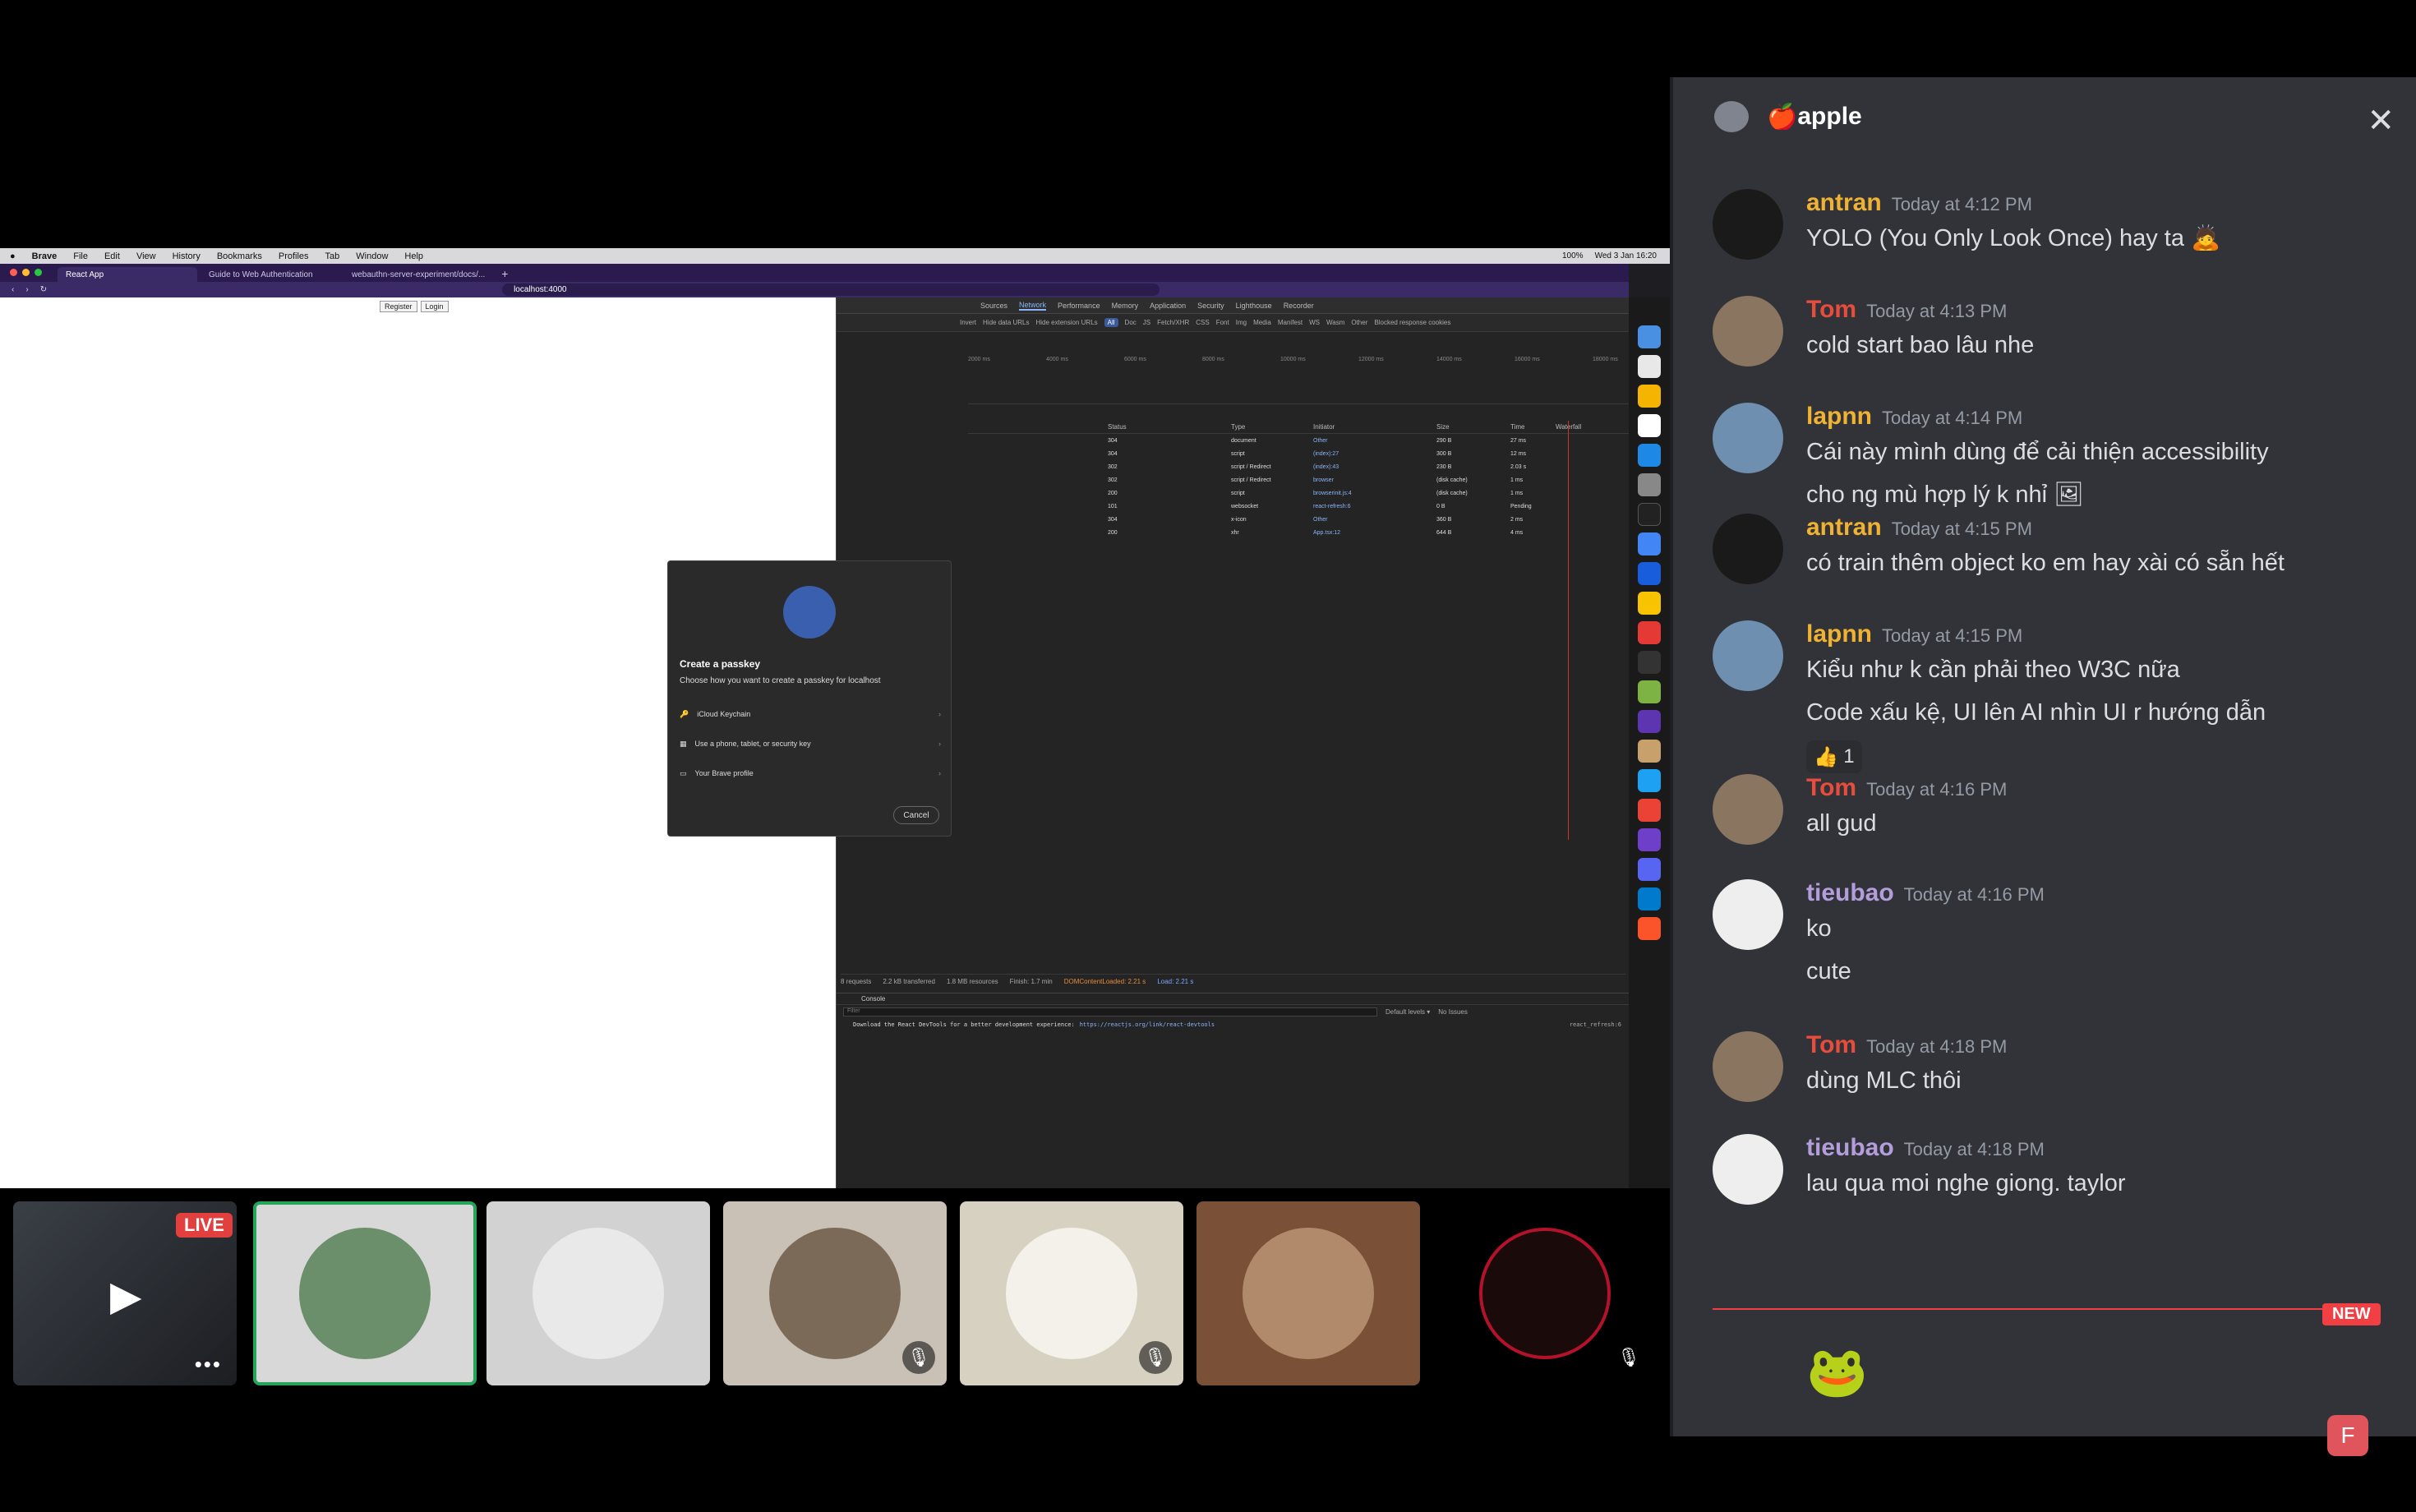 This screenshot has width=2416, height=1512. What do you see at coordinates (505, 273) in the screenshot?
I see `new-tab-icon: +` at bounding box center [505, 273].